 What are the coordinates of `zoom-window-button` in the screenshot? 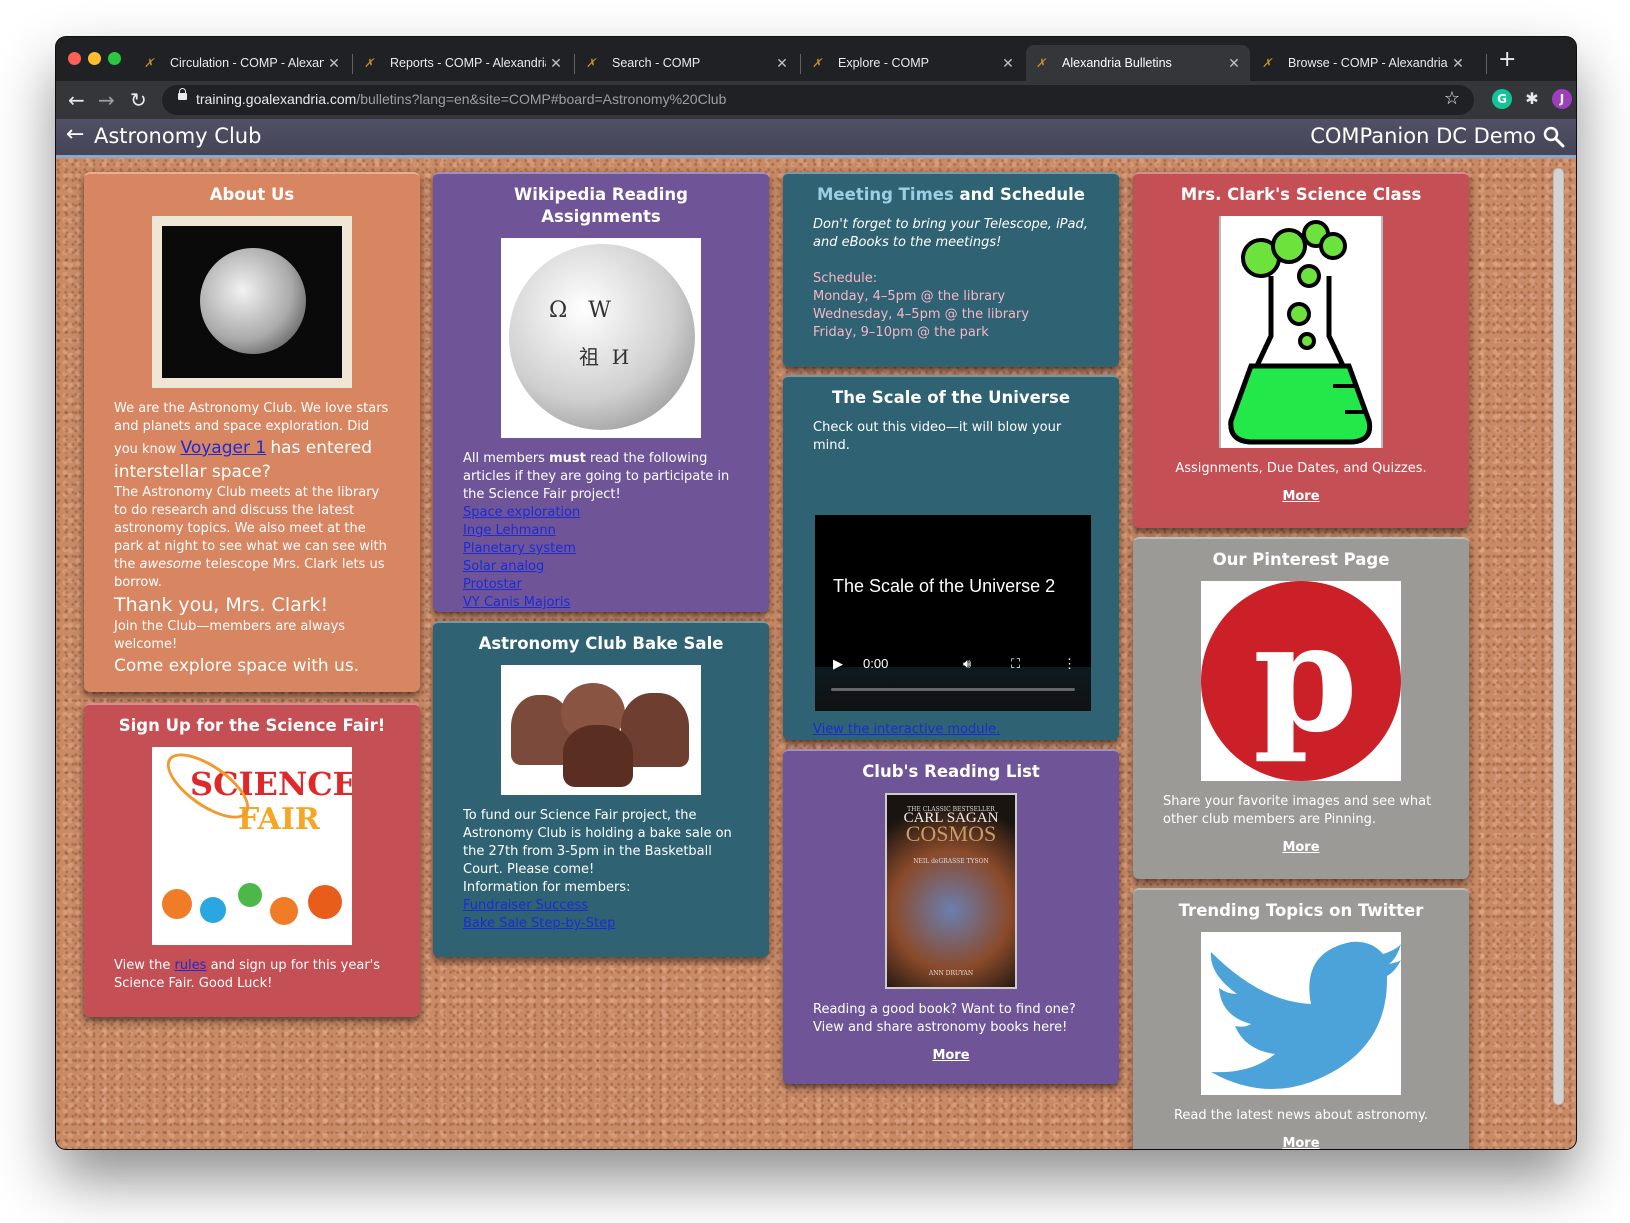 It's located at (114, 58).